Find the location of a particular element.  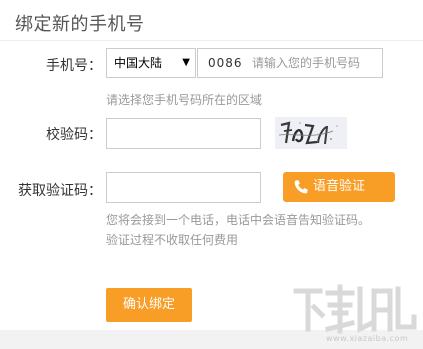

title-divider is located at coordinates (211, 40).